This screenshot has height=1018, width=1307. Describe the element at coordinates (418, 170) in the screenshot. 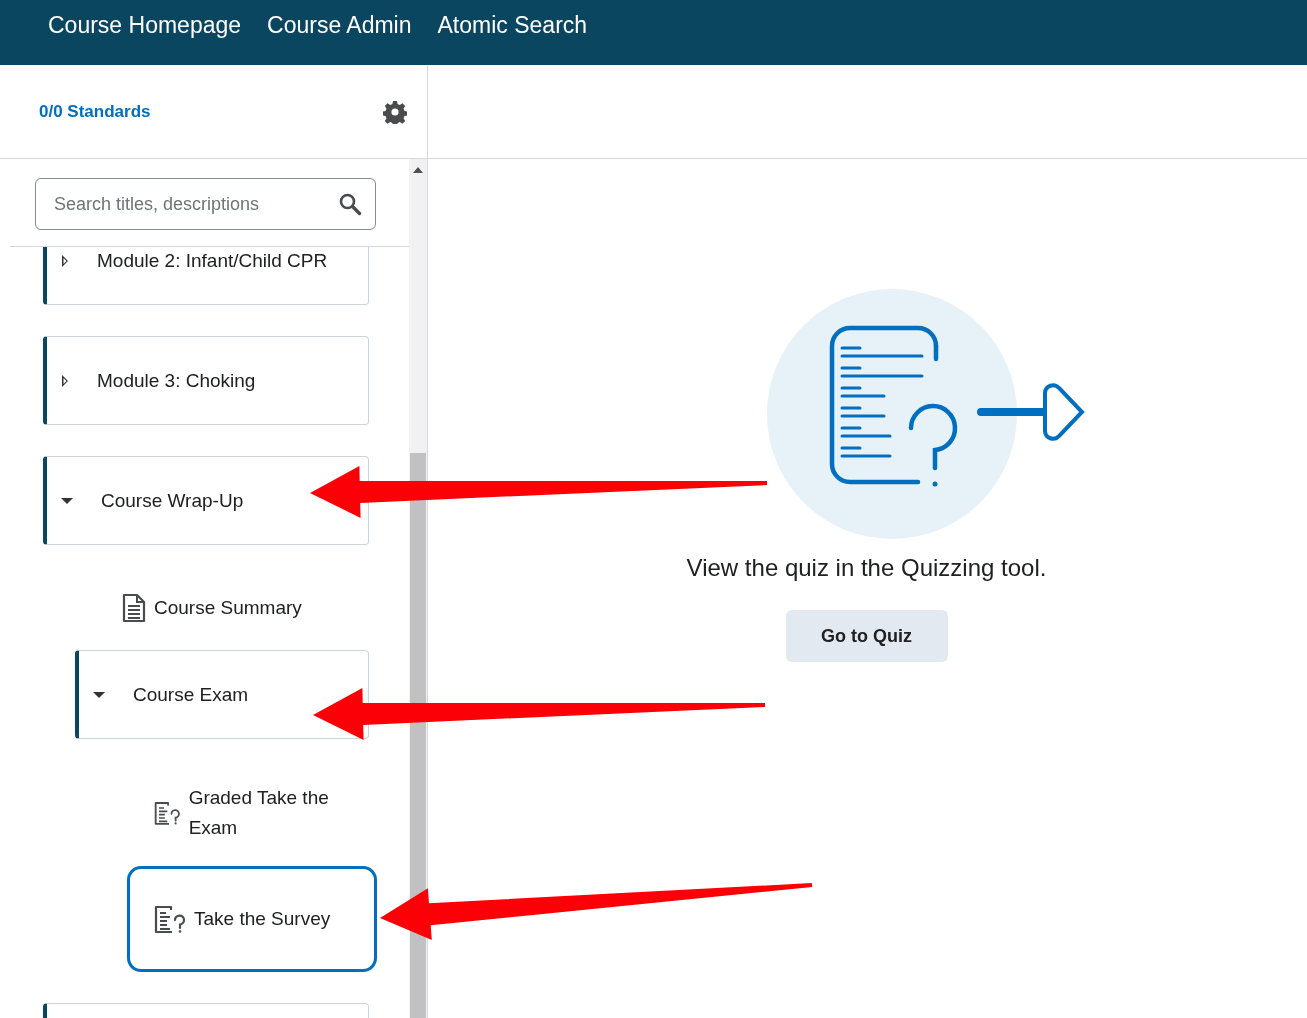

I see `scroll-up-icon` at that location.